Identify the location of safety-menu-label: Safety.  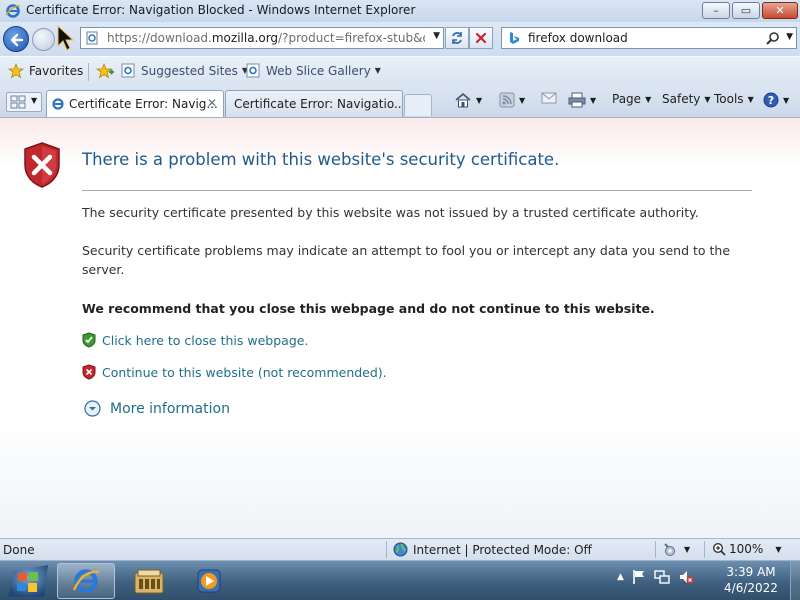
(681, 99).